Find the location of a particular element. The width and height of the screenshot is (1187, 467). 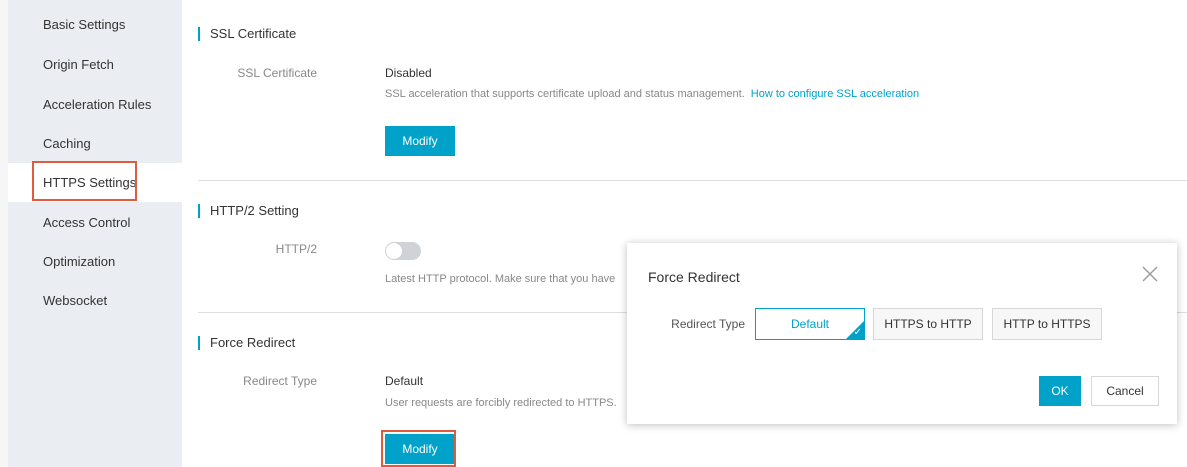

option-default: Default ✓ is located at coordinates (810, 324).